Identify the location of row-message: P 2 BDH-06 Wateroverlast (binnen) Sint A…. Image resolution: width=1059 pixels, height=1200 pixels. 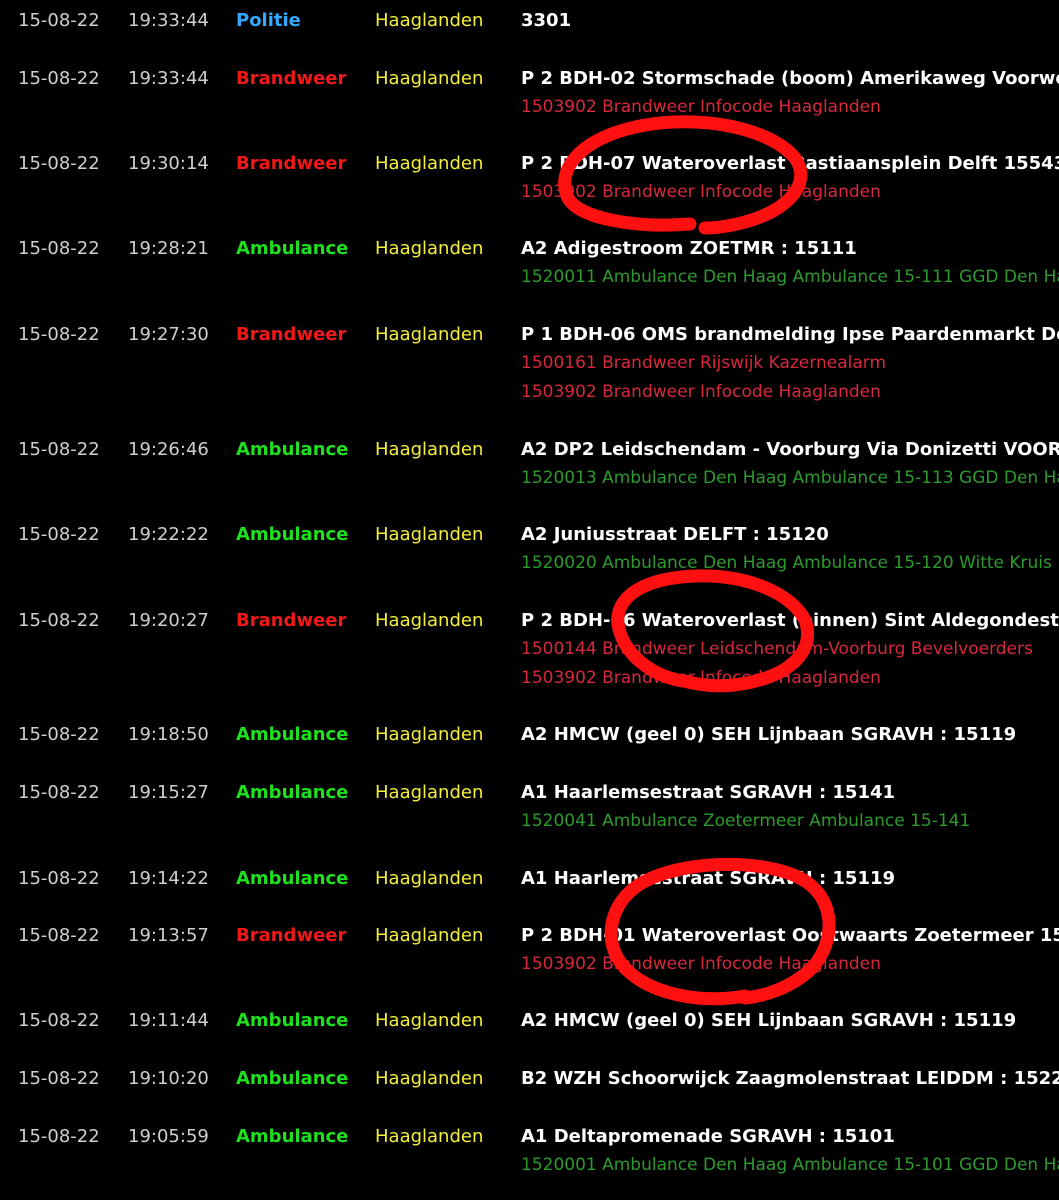
(790, 620).